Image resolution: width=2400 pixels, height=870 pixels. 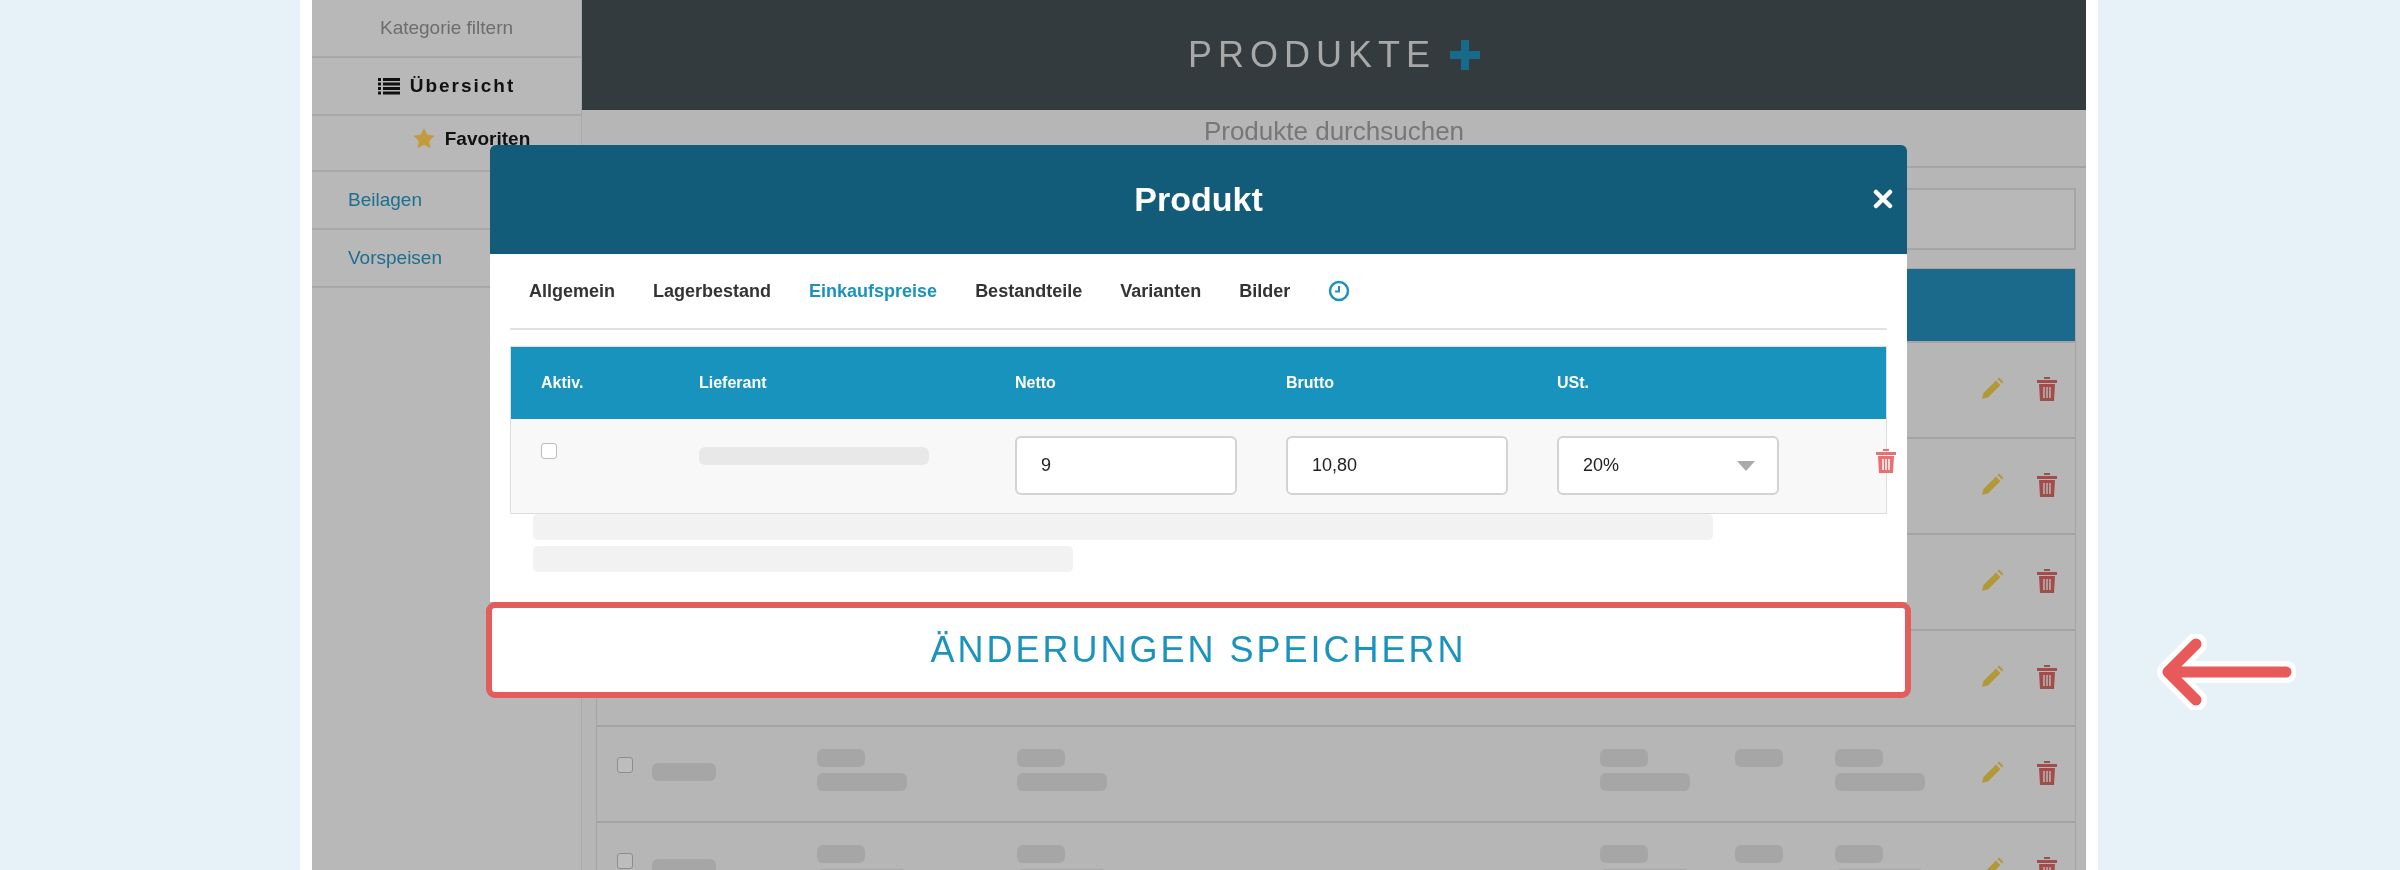 I want to click on close-icon, so click(x=1883, y=199).